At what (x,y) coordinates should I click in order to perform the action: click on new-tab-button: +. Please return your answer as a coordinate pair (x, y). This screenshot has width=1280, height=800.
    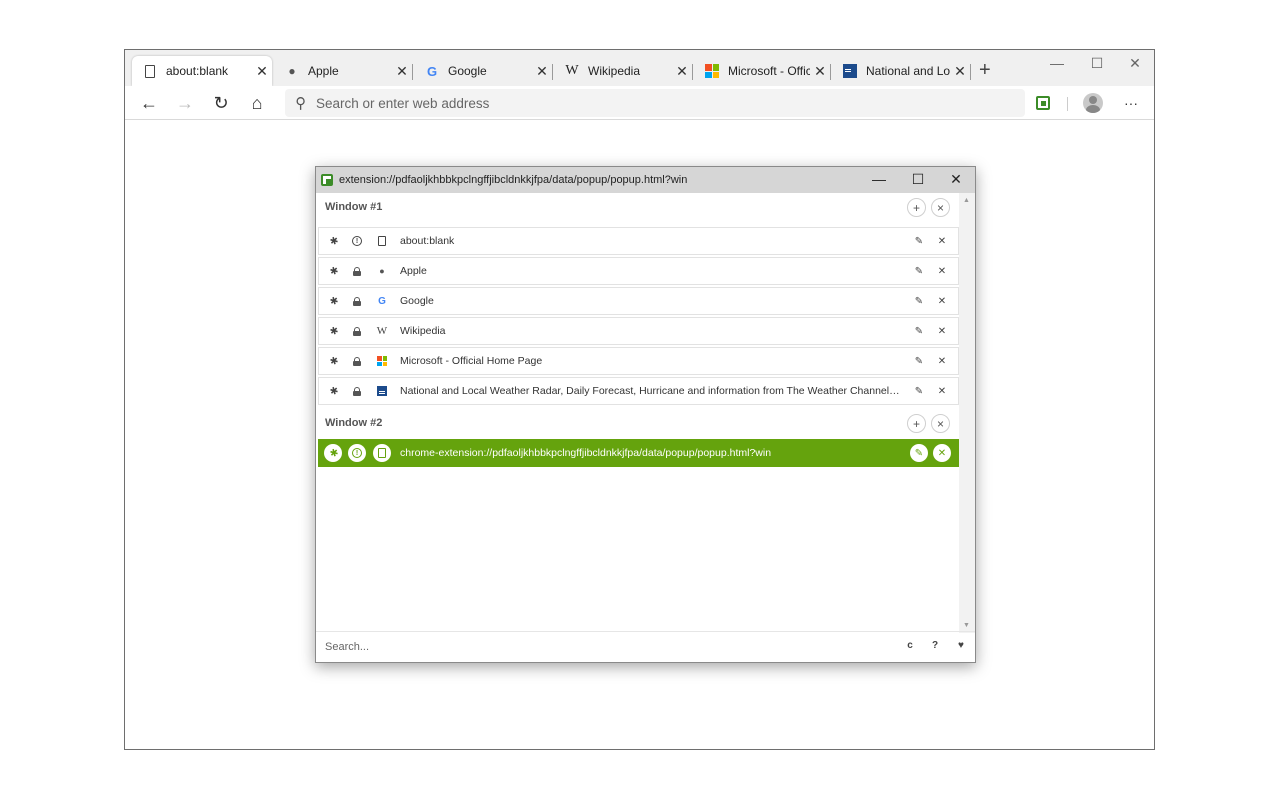
    Looking at the image, I should click on (985, 70).